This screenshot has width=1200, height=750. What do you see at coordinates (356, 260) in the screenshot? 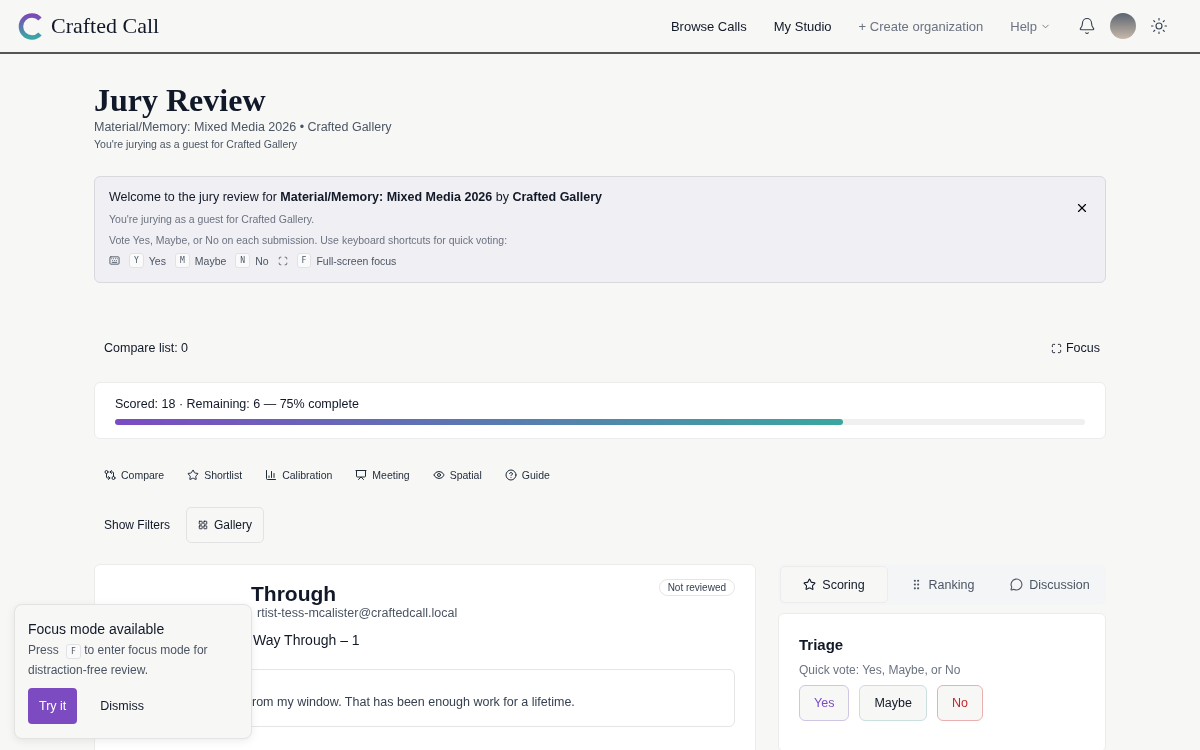
I see `shortcut-label: Full-screen focus` at bounding box center [356, 260].